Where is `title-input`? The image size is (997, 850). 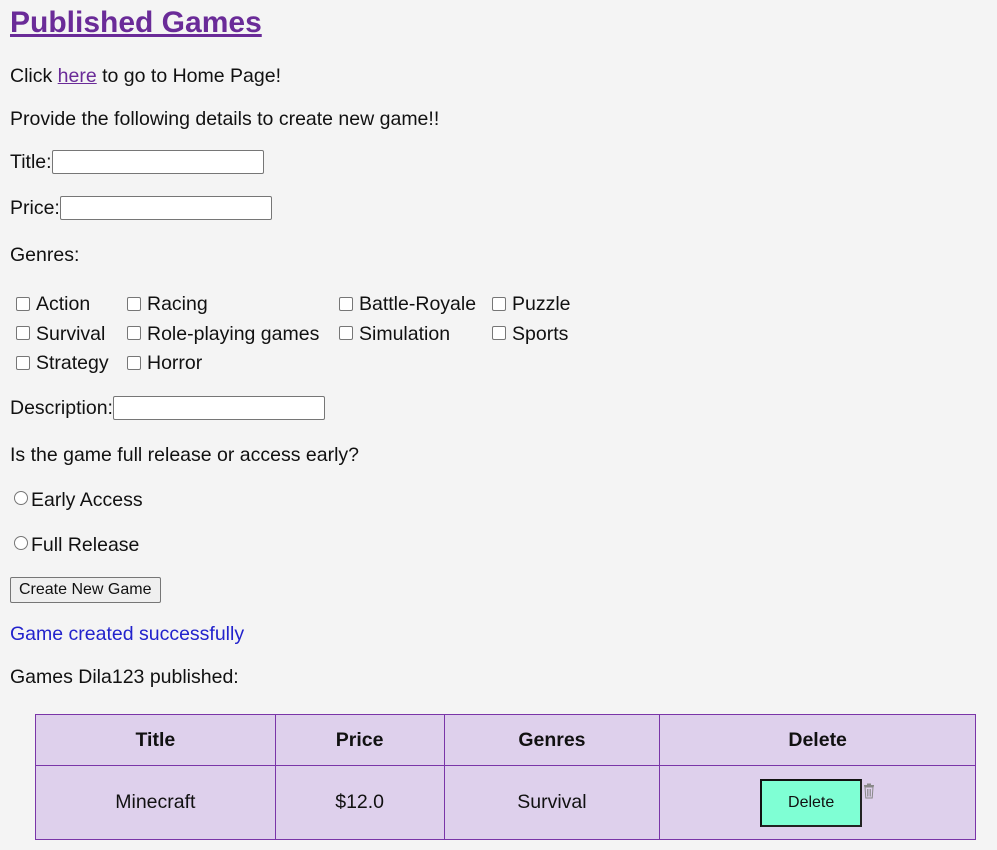 title-input is located at coordinates (157, 162).